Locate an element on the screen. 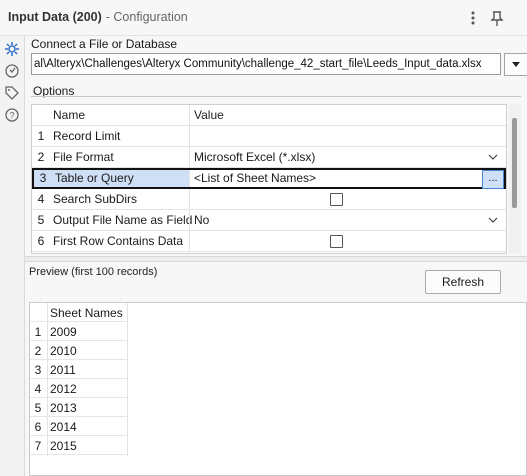 The width and height of the screenshot is (527, 476). first-row-data-checkbox is located at coordinates (336, 241).